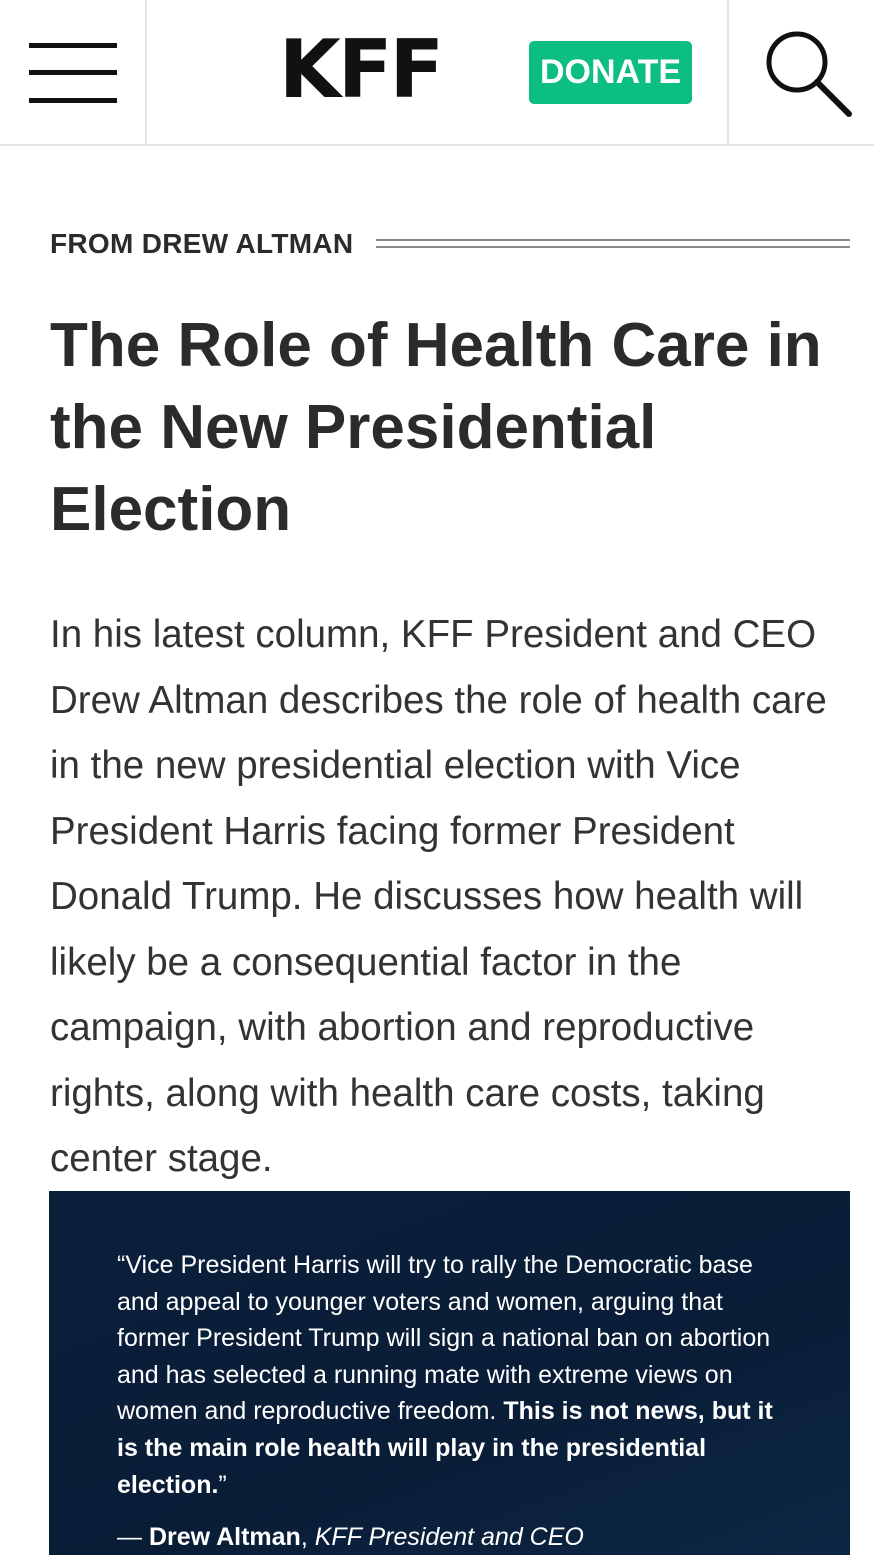  Describe the element at coordinates (224, 1537) in the screenshot. I see `attribution-name: Drew Altman` at that location.